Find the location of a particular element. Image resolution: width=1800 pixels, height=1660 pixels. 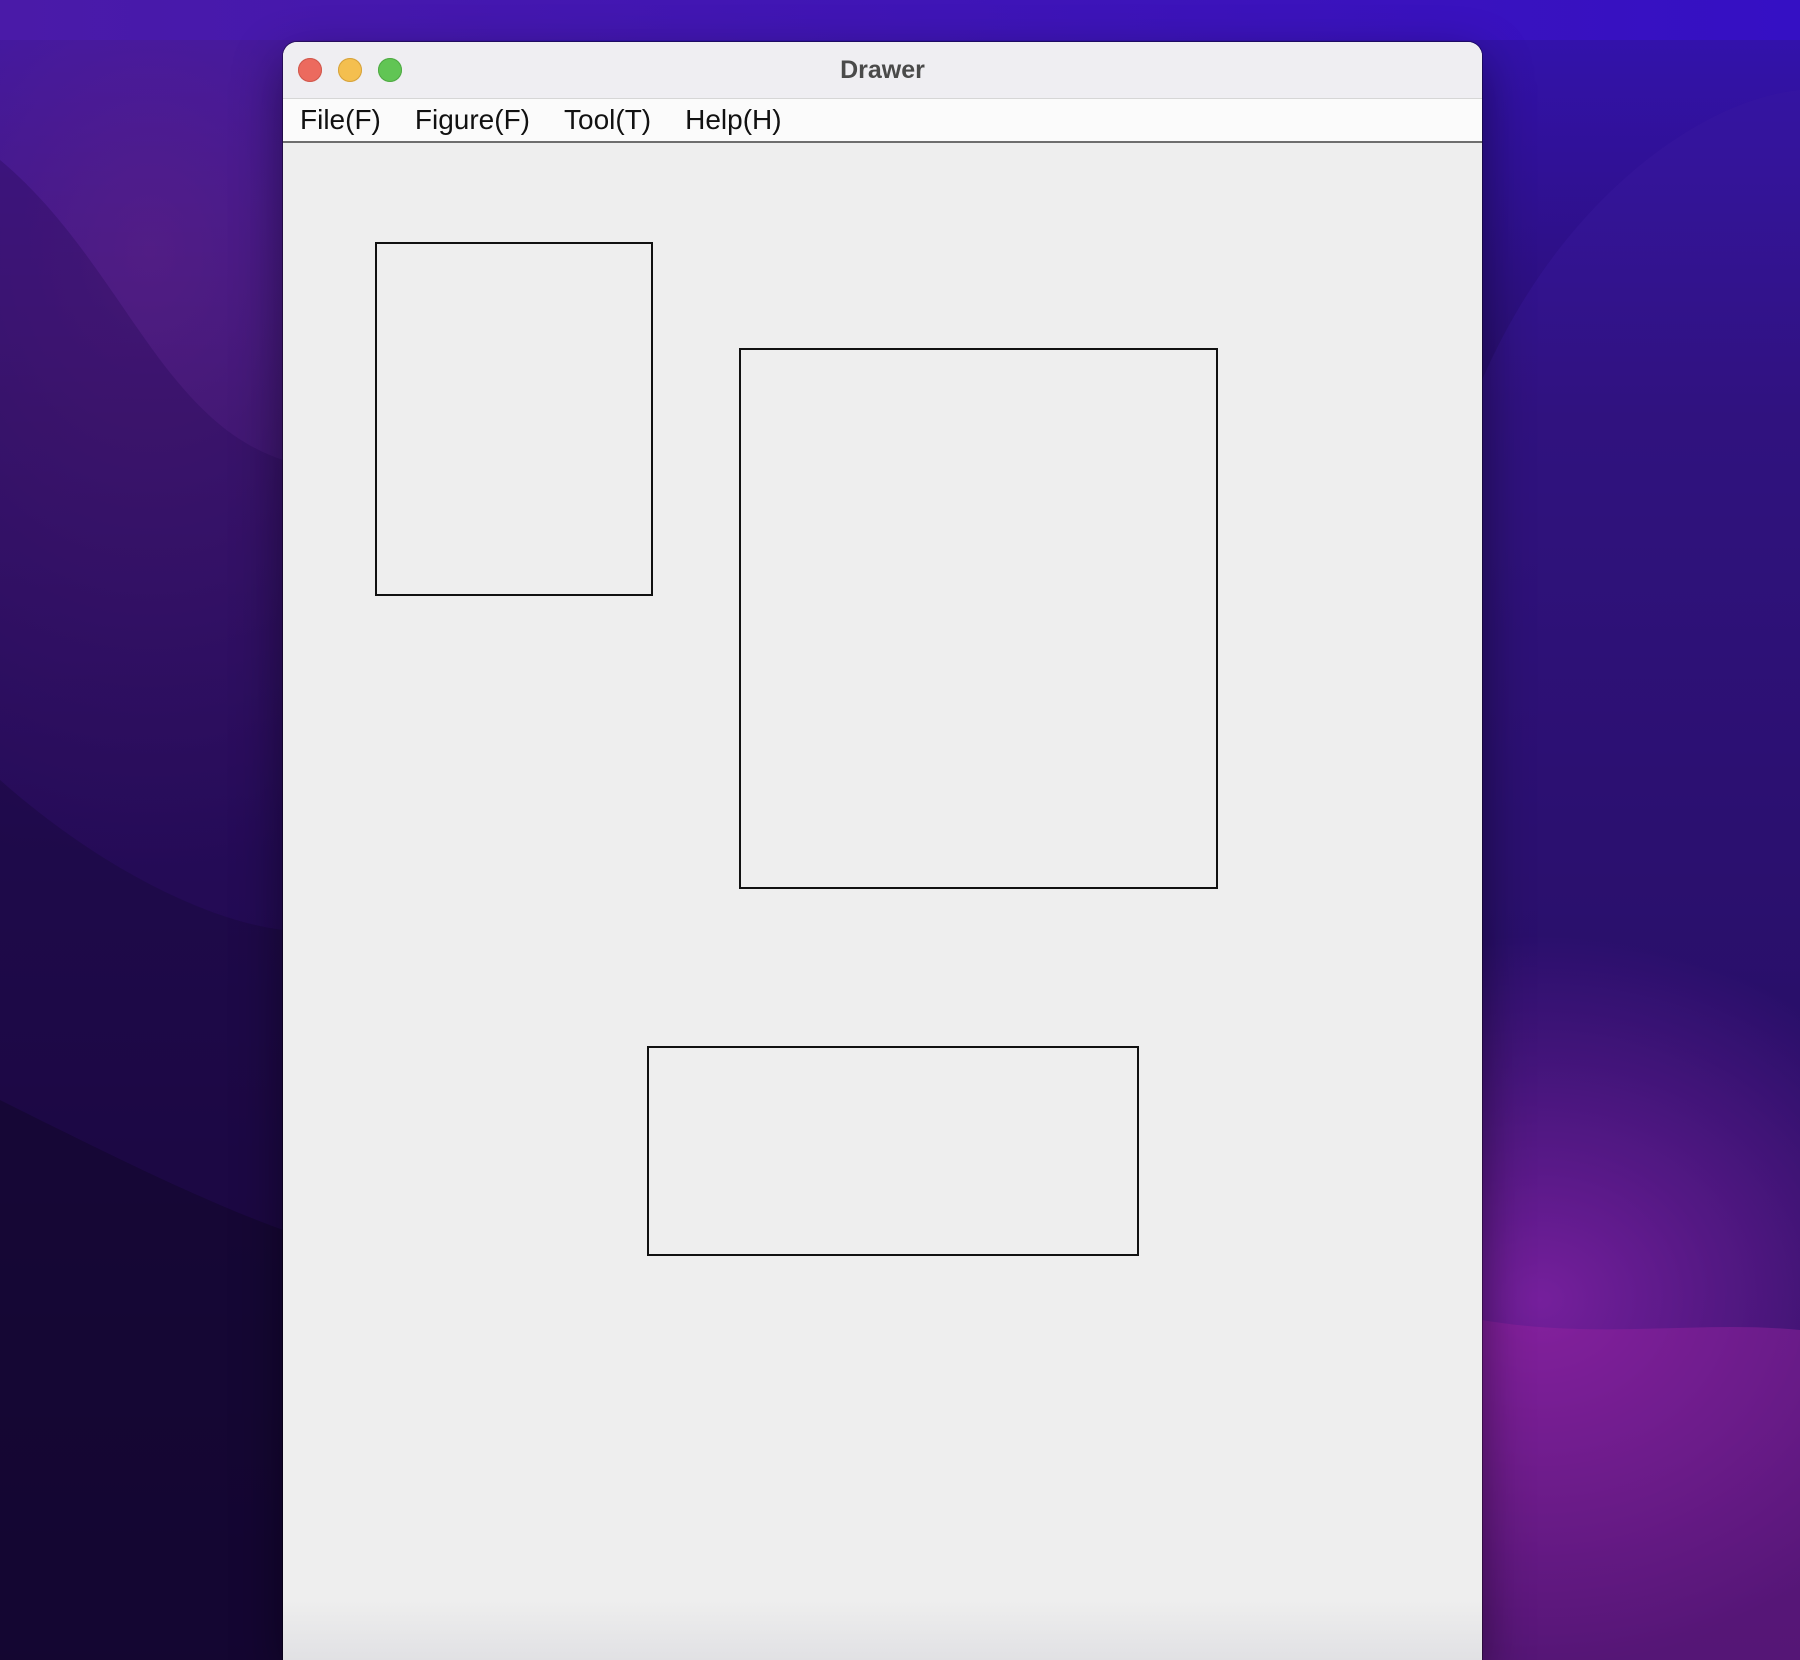

title-bar: Drawer is located at coordinates (882, 70).